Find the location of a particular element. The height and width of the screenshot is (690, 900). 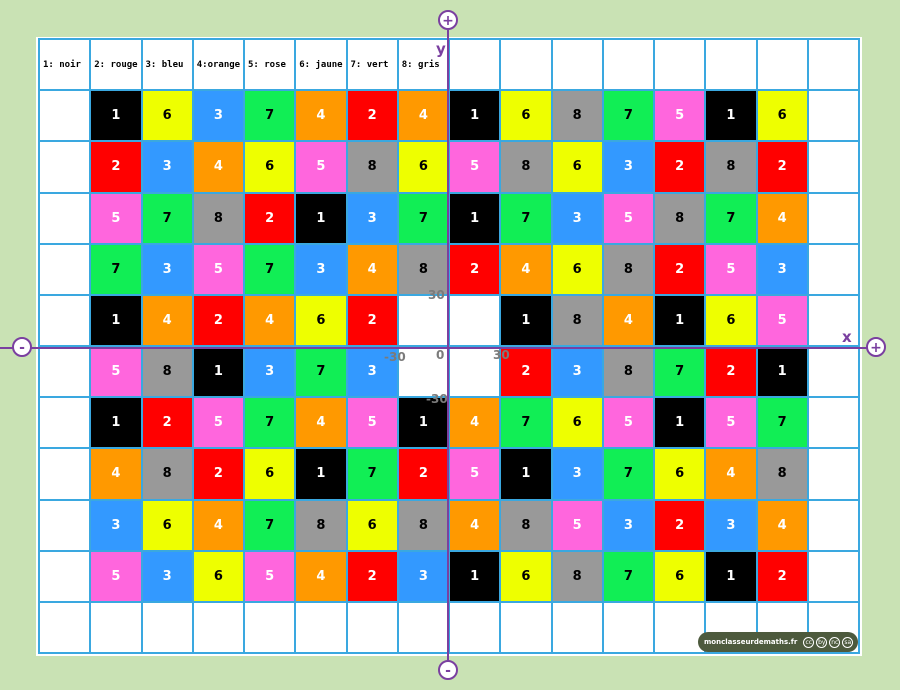

zoom-out-x-button: - is located at coordinates (22, 347).